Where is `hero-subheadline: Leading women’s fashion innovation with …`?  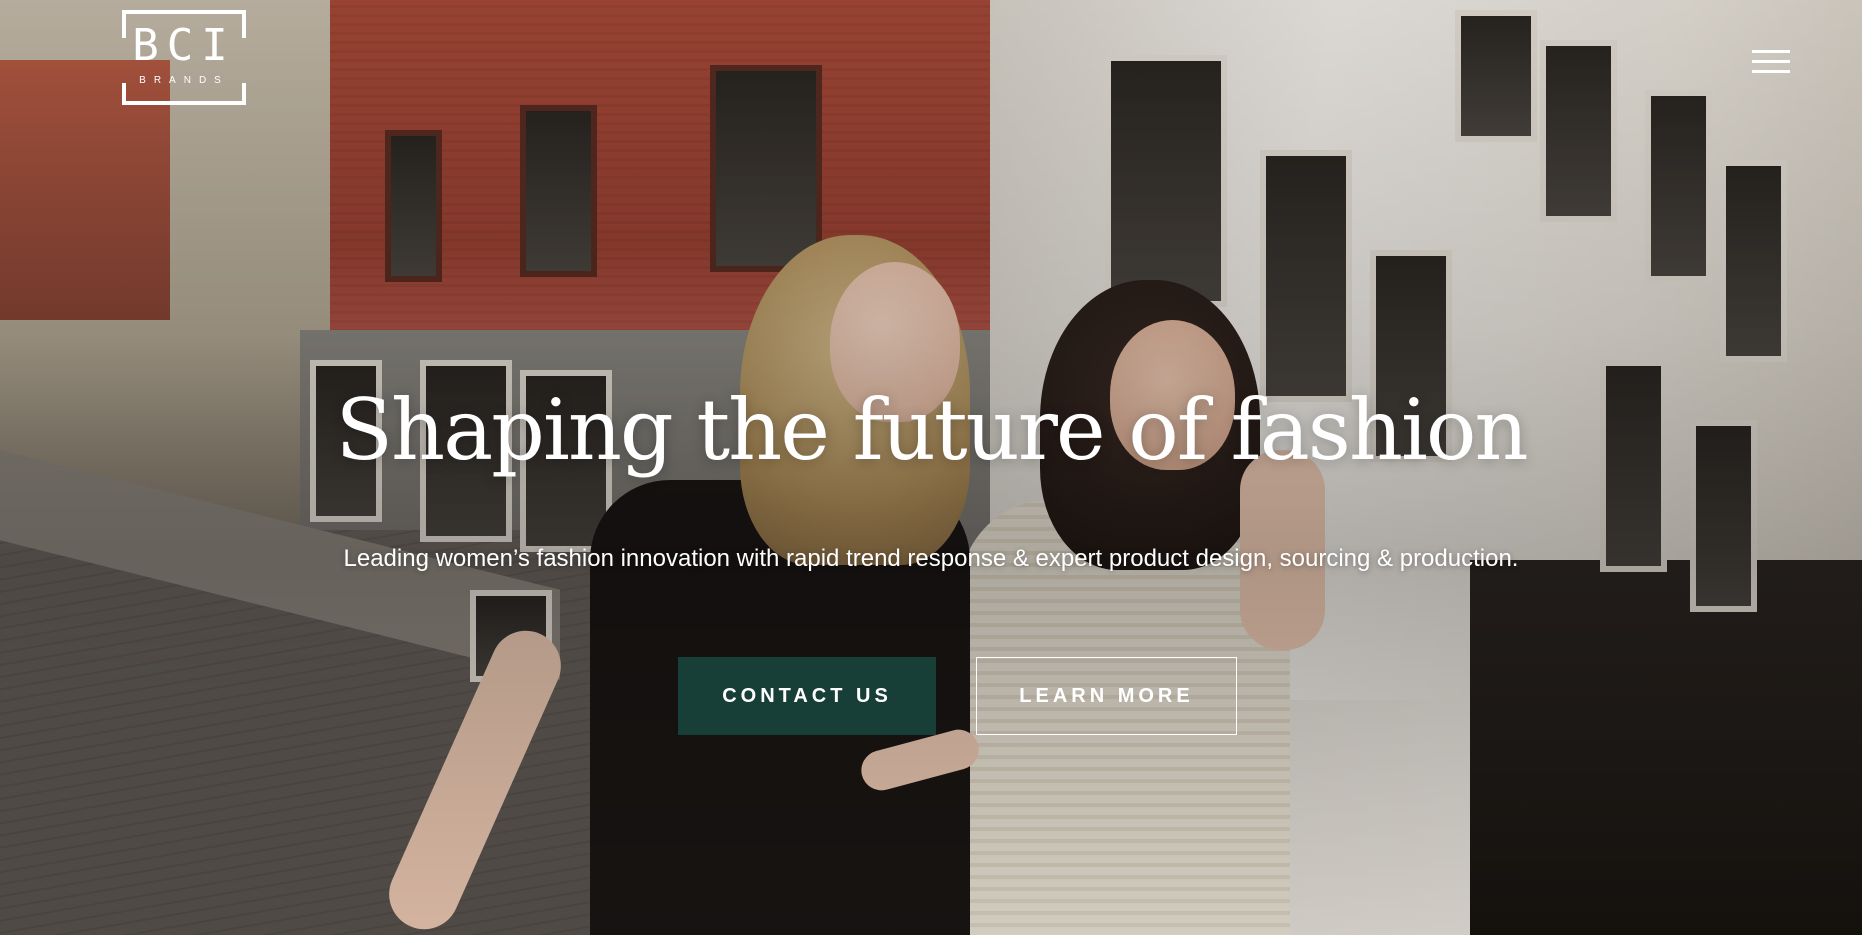
hero-subheadline: Leading women’s fashion innovation with … is located at coordinates (931, 558).